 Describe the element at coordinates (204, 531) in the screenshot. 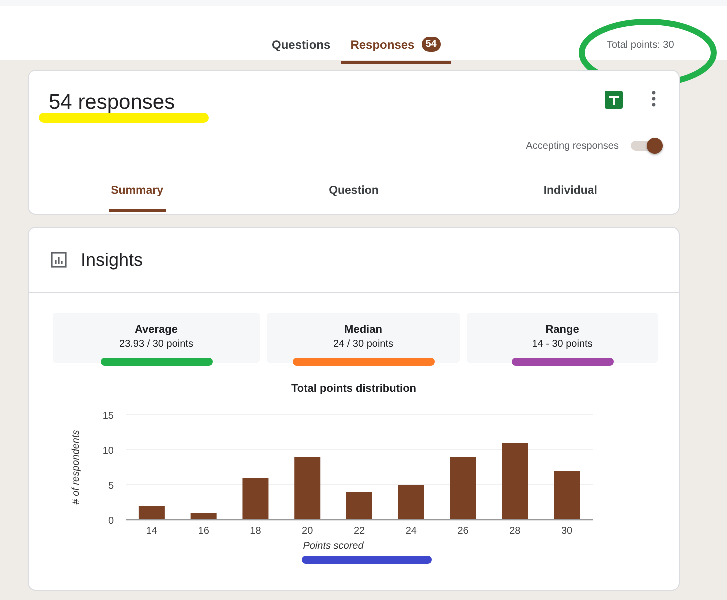

I see `axis-tick-label: 16` at that location.